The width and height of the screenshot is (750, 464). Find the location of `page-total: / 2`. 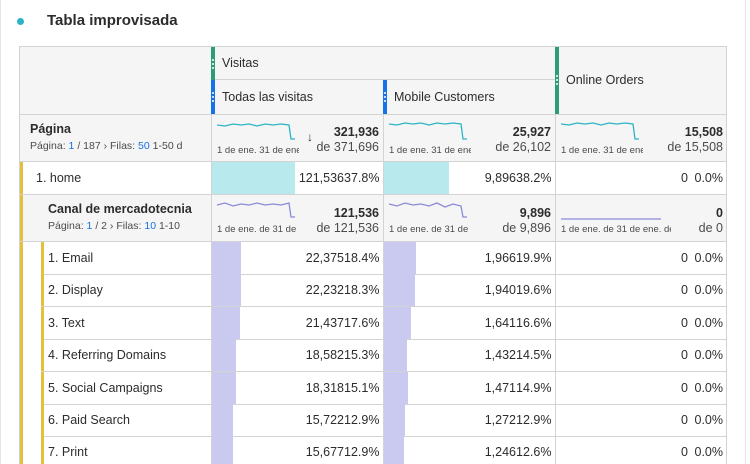

page-total: / 2 is located at coordinates (101, 226).